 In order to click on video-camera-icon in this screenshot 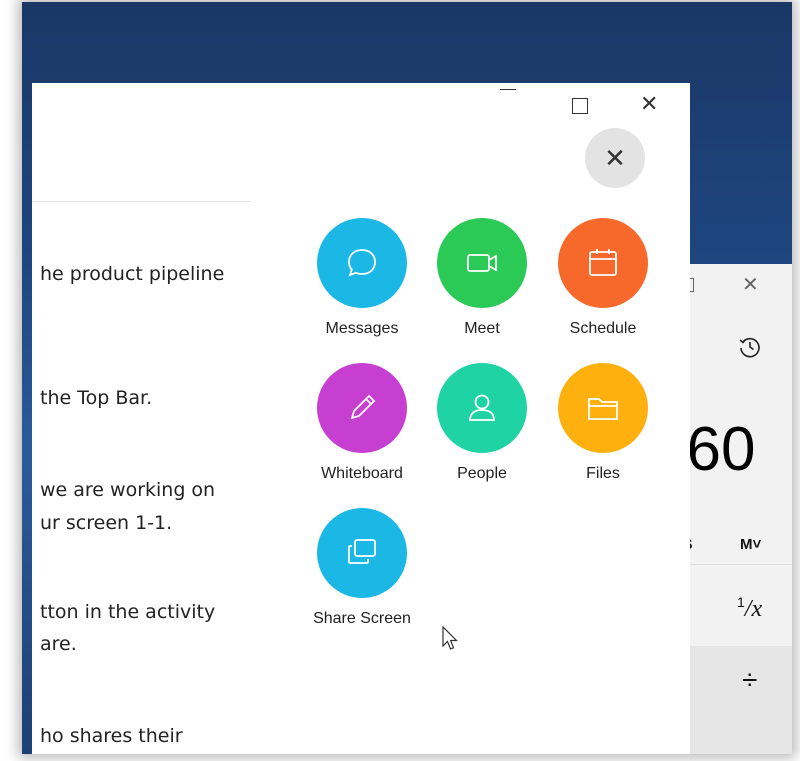, I will do `click(482, 263)`.